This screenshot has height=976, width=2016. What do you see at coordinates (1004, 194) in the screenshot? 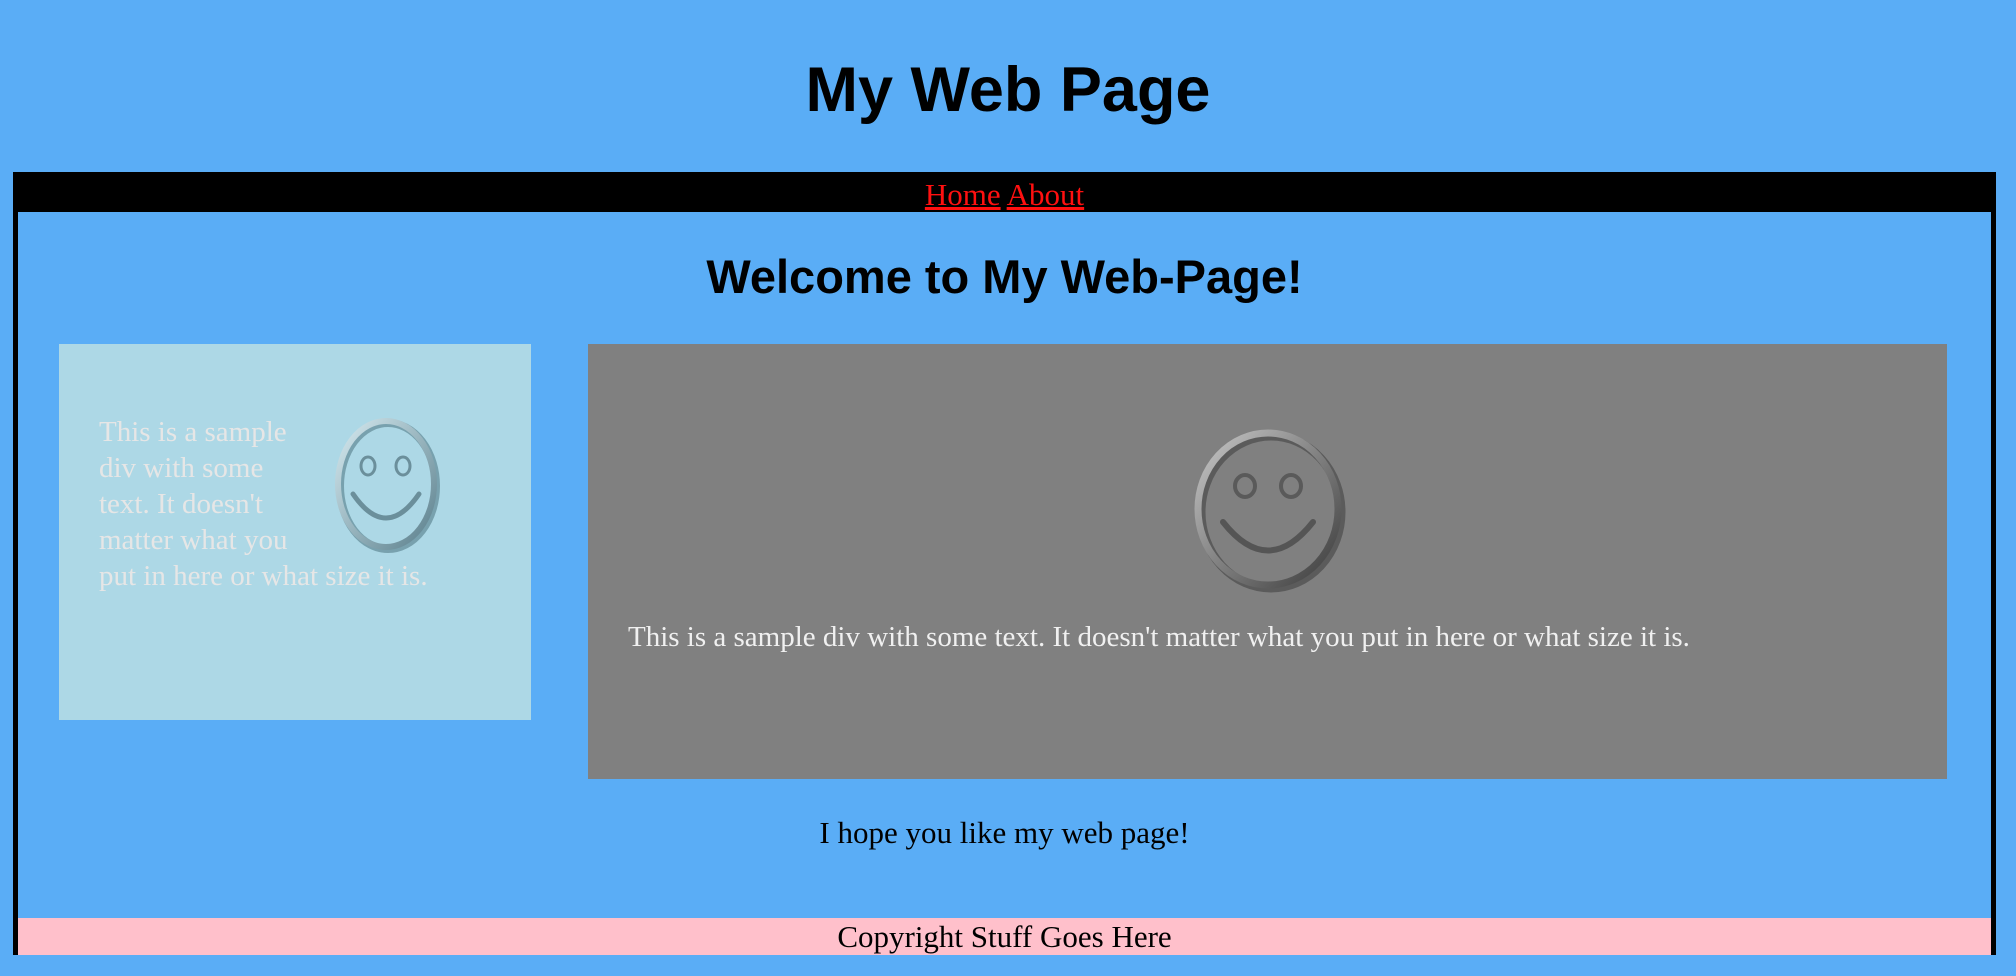
I see `nav-bar: Home About` at bounding box center [1004, 194].